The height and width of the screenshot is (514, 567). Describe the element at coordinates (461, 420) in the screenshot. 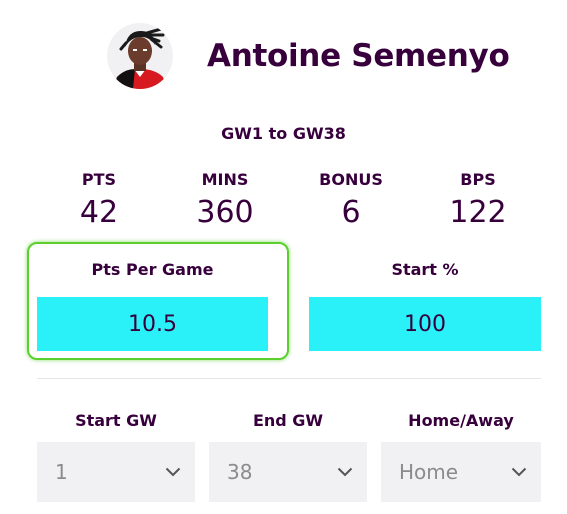

I see `filter-label-home-away: Home/Away` at that location.